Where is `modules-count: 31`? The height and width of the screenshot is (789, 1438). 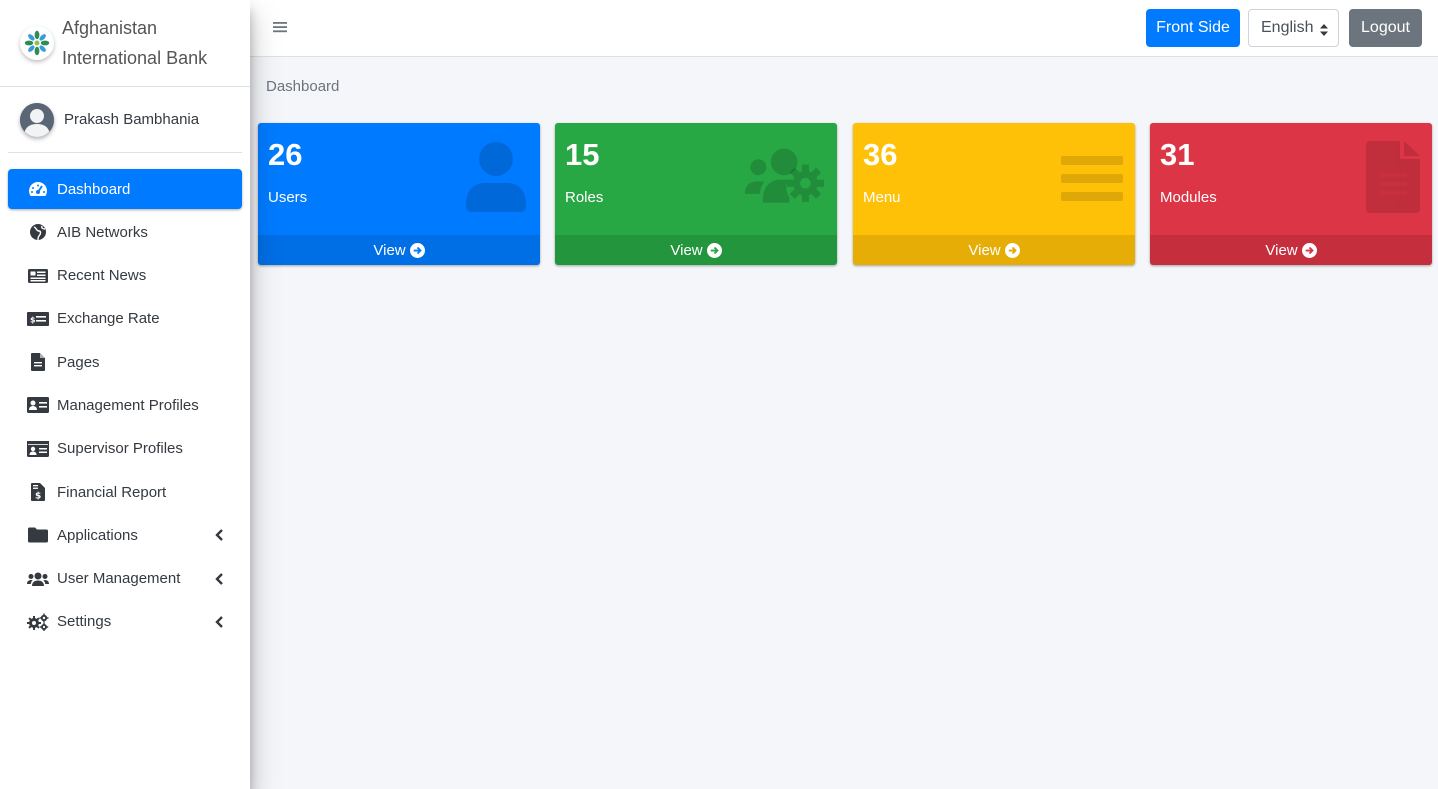
modules-count: 31 is located at coordinates (1177, 154).